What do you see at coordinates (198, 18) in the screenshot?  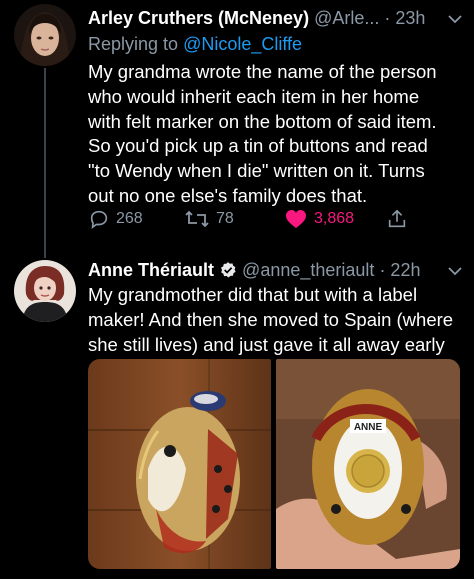 I see `display-name: Arley Cruthers (McNeney)` at bounding box center [198, 18].